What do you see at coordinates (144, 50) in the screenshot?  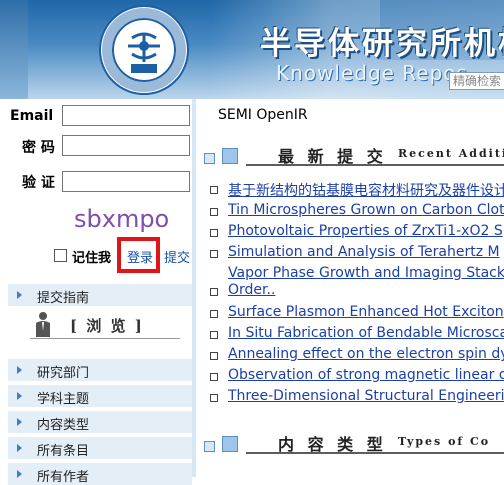 I see `institute-seal-logo` at bounding box center [144, 50].